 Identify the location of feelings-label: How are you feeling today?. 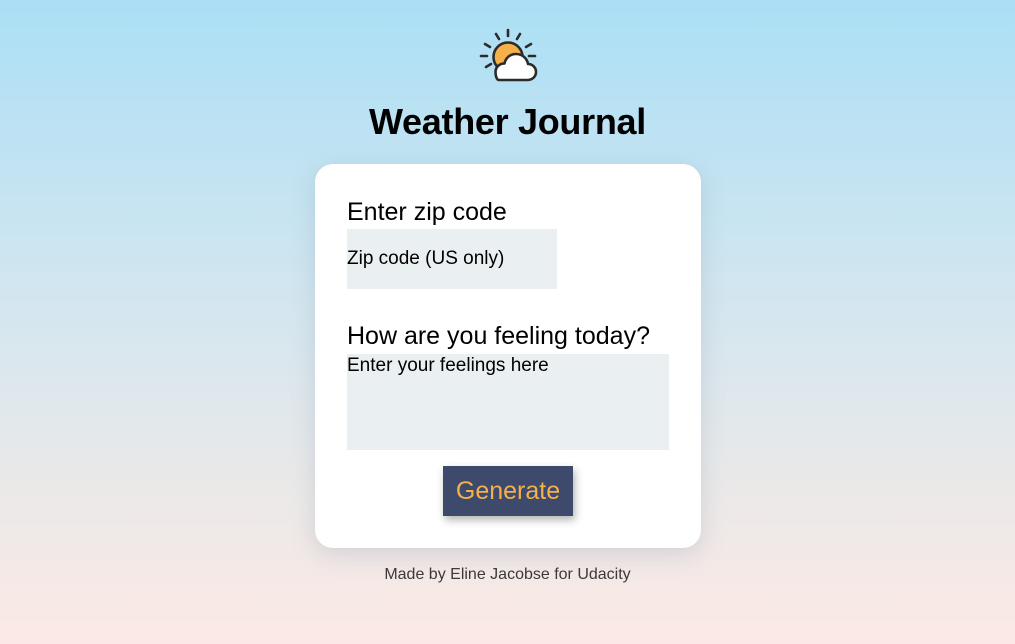
(498, 336).